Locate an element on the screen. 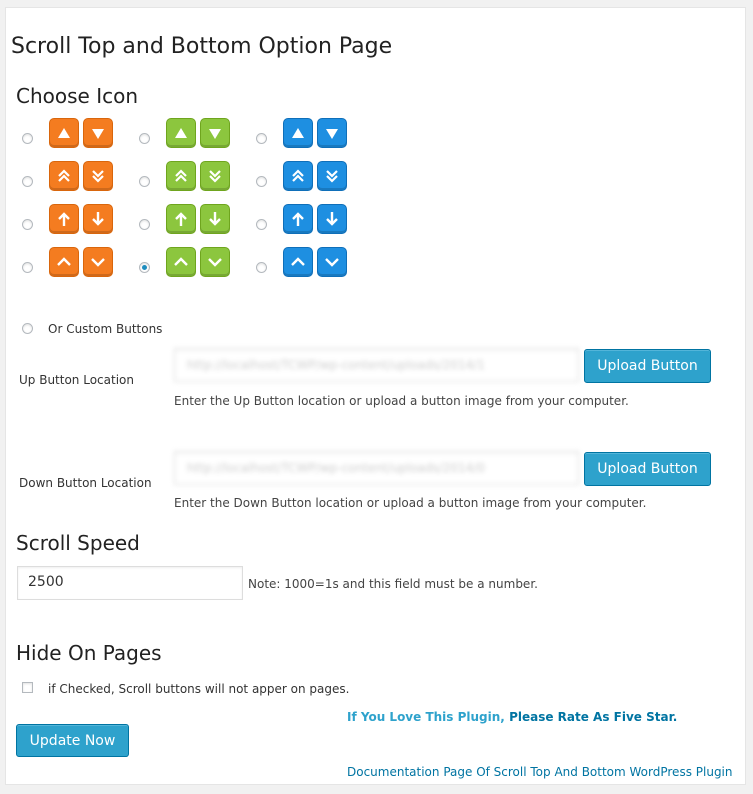  page-title: Scroll Top and Bottom Option Page is located at coordinates (202, 46).